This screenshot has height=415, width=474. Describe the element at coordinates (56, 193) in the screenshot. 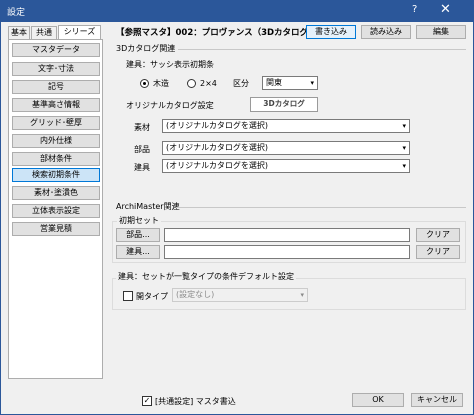

I see `nav-material-color: 素材･塗潰色` at that location.